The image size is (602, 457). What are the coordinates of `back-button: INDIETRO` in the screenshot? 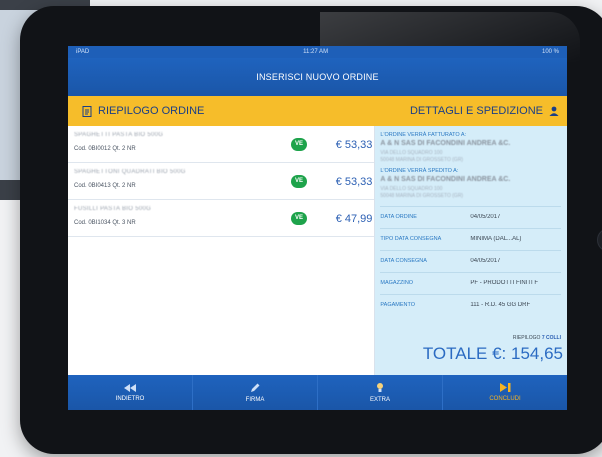 It's located at (130, 392).